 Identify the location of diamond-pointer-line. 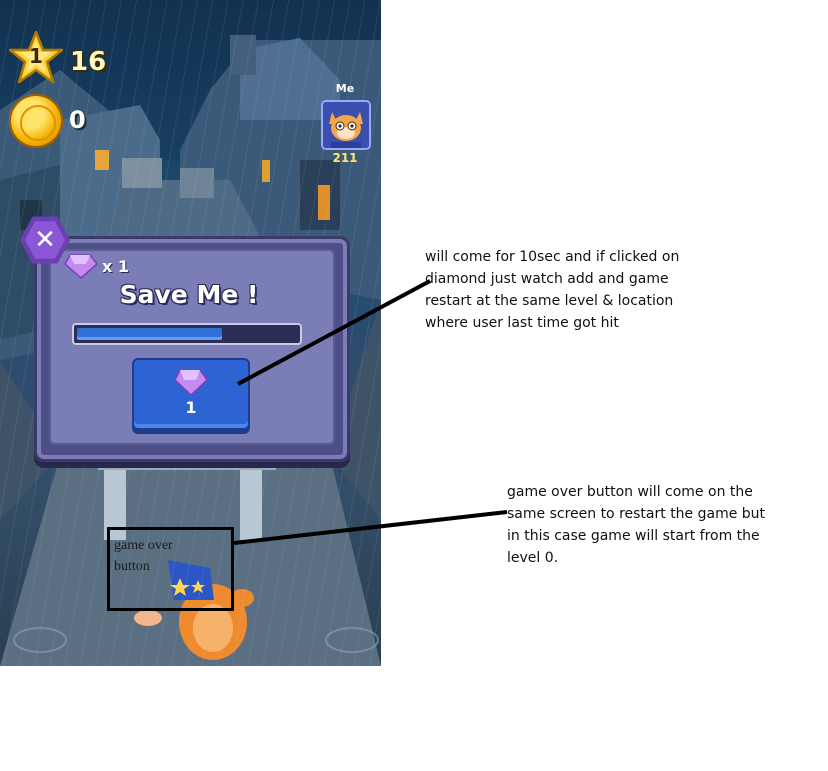
(334, 332).